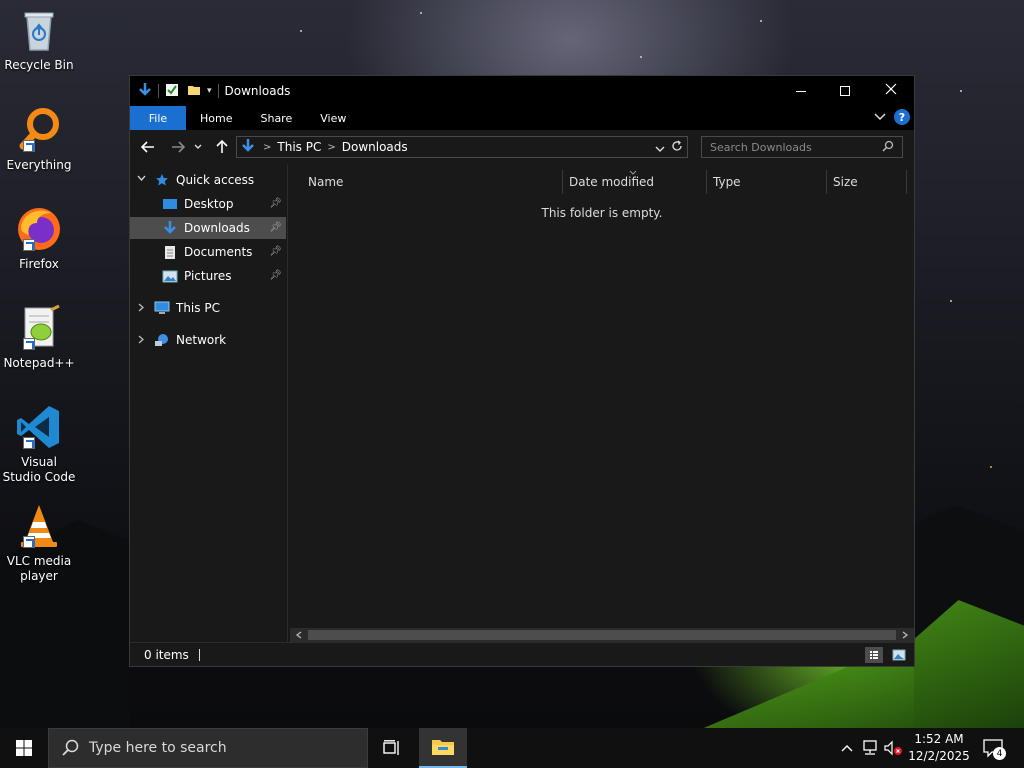 This screenshot has width=1024, height=768. I want to click on forward-arrow-icon, so click(178, 147).